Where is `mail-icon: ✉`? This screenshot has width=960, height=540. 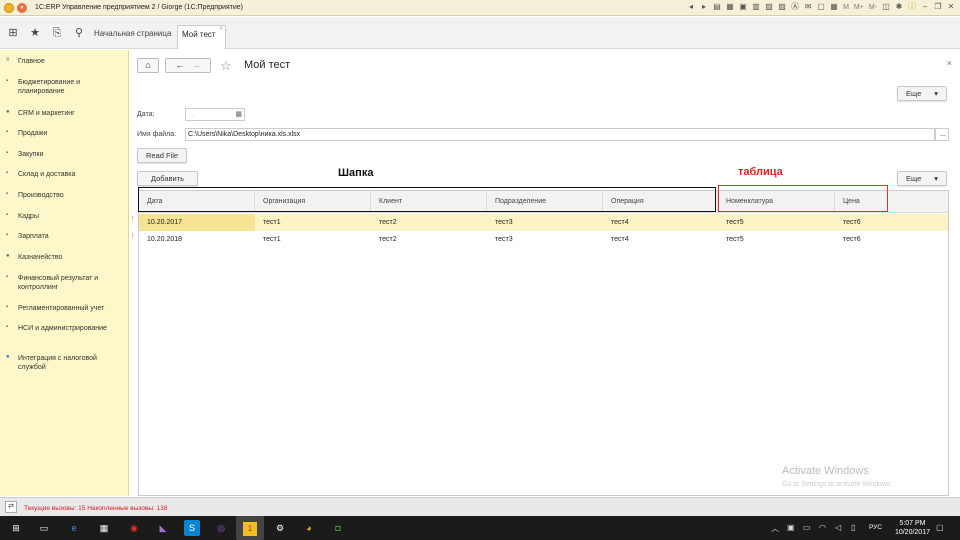 mail-icon: ✉ is located at coordinates (808, 7).